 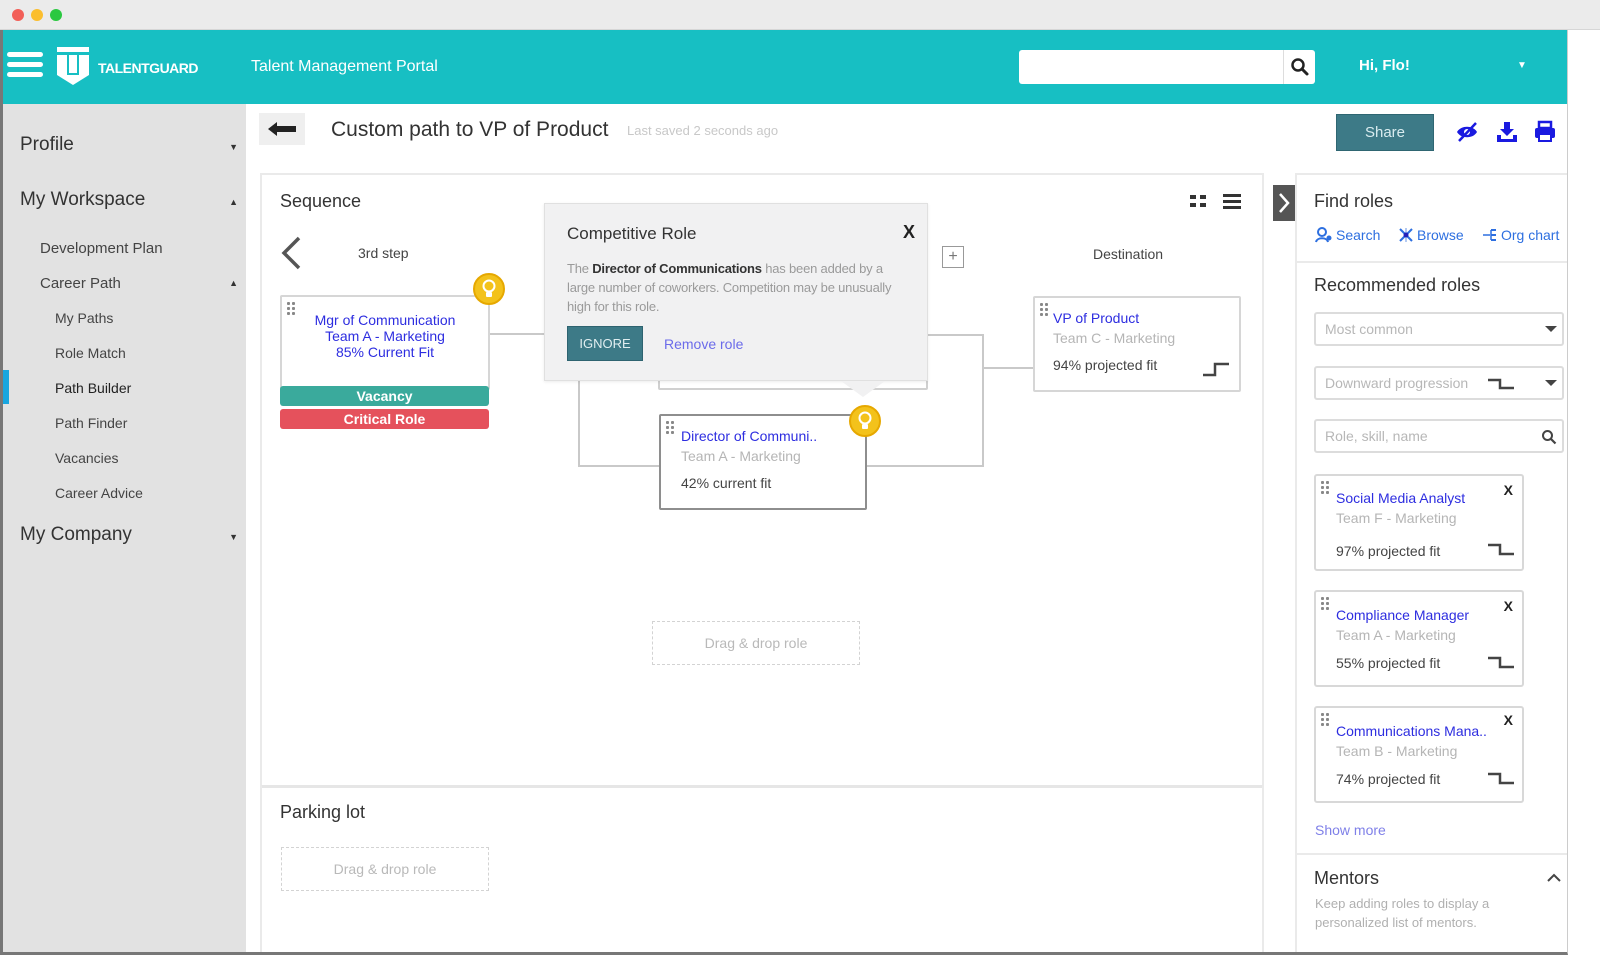 What do you see at coordinates (83, 199) in the screenshot?
I see `sidebar-item-label: My Workspace` at bounding box center [83, 199].